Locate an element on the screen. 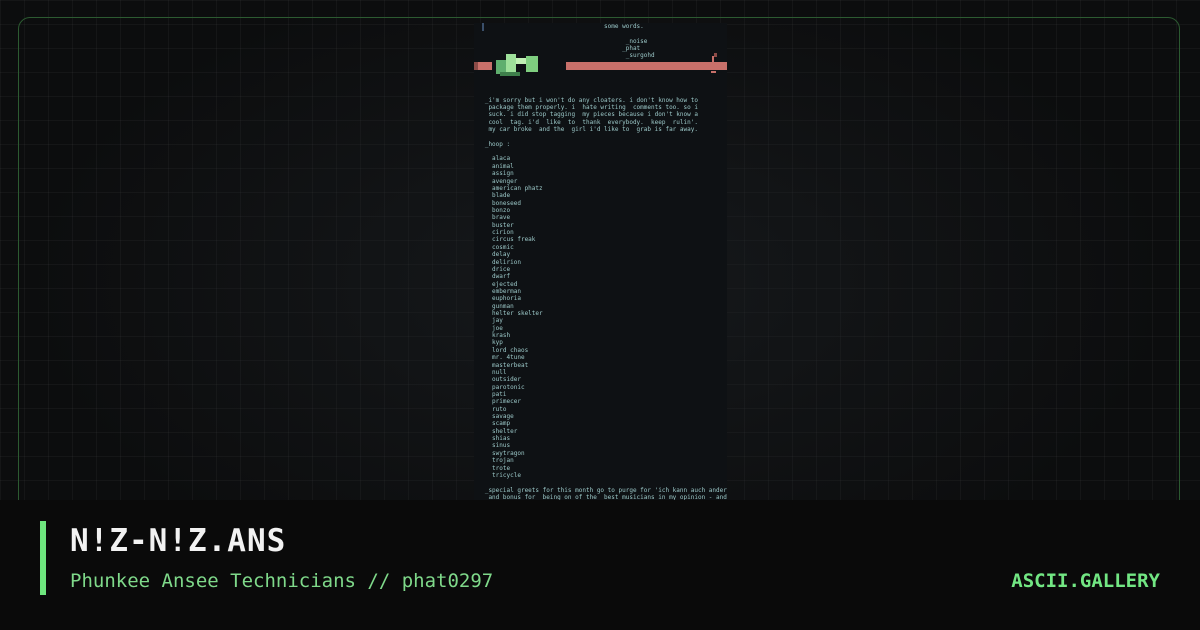 The width and height of the screenshot is (1200, 630). accent-bar is located at coordinates (43, 558).